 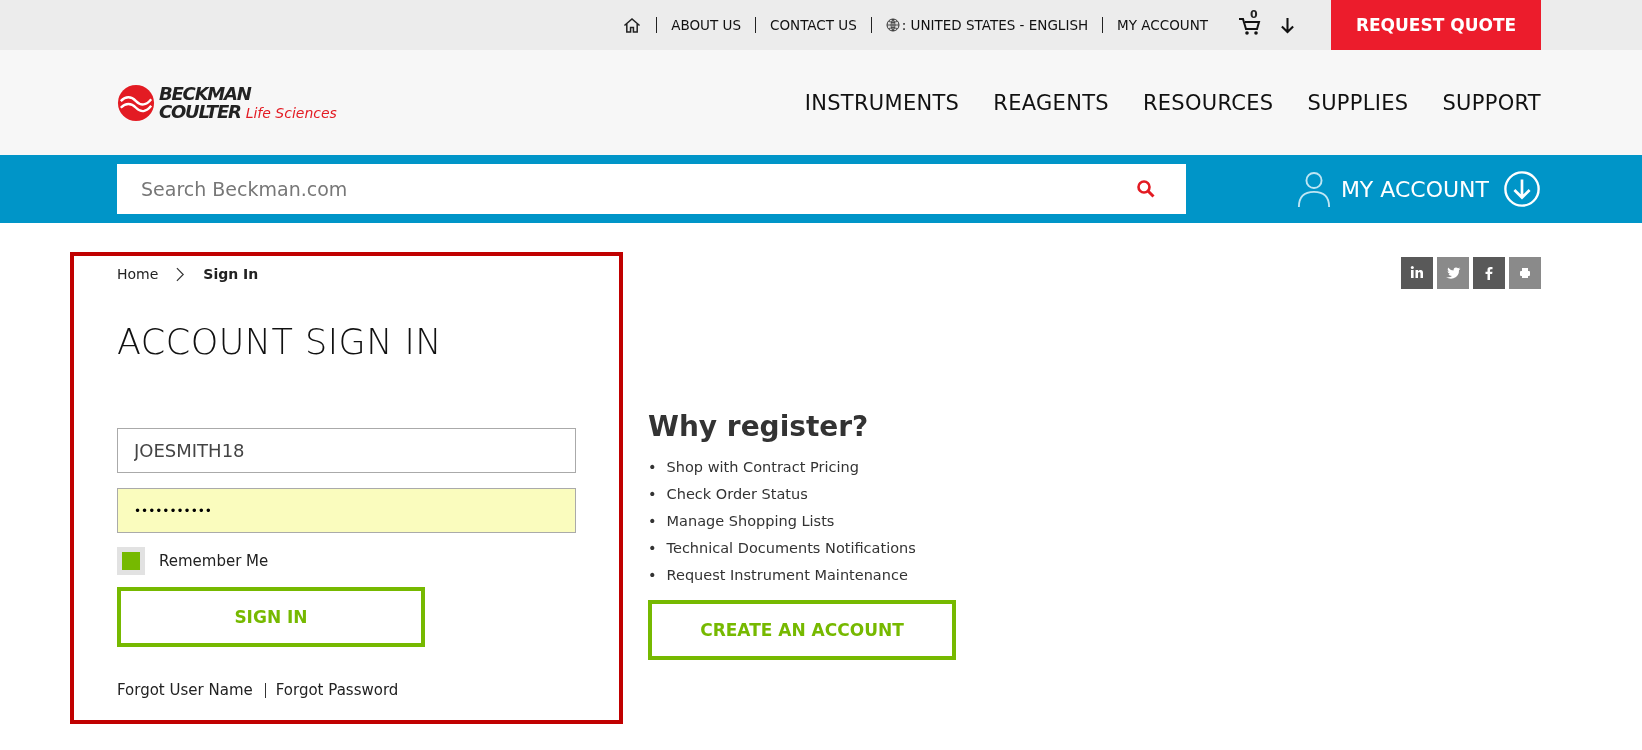 I want to click on forgot-password-link: Forgot Password, so click(x=337, y=690).